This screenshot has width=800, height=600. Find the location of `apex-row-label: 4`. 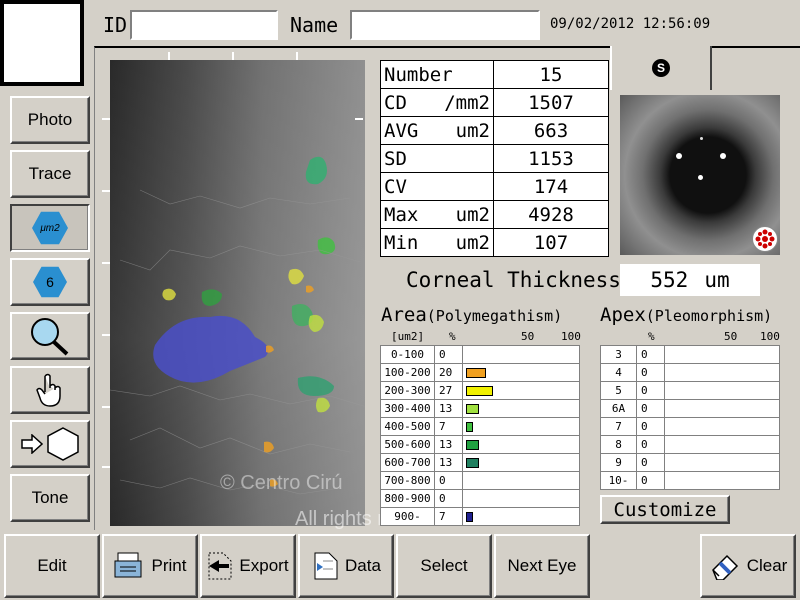

apex-row-label: 4 is located at coordinates (618, 372).